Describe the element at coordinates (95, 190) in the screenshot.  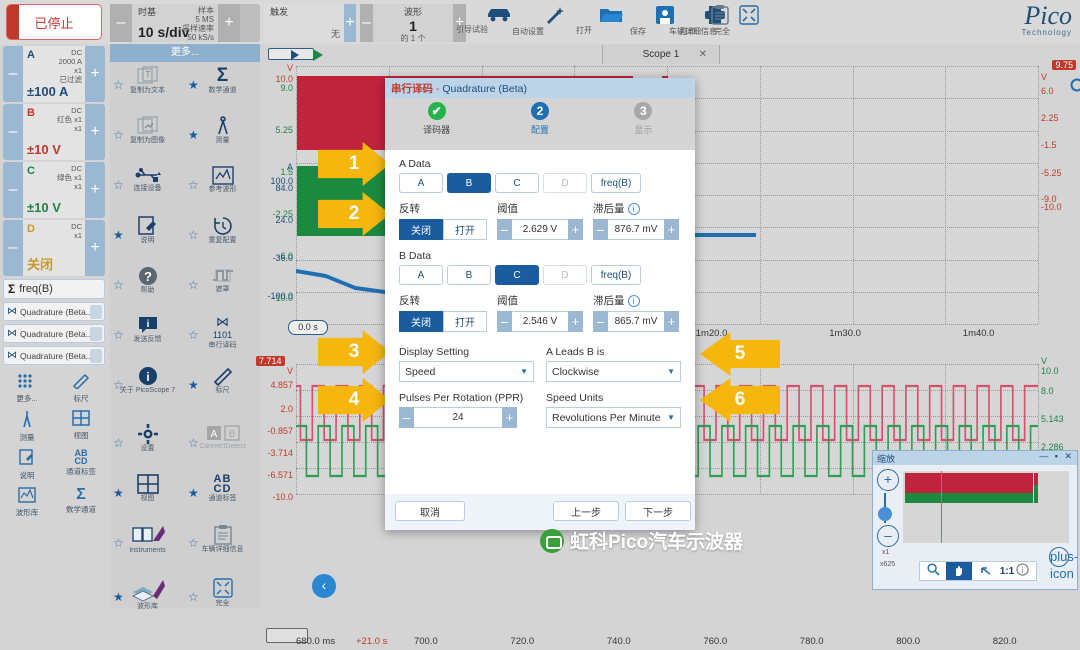
I see `channel-C-increase-button: +` at that location.